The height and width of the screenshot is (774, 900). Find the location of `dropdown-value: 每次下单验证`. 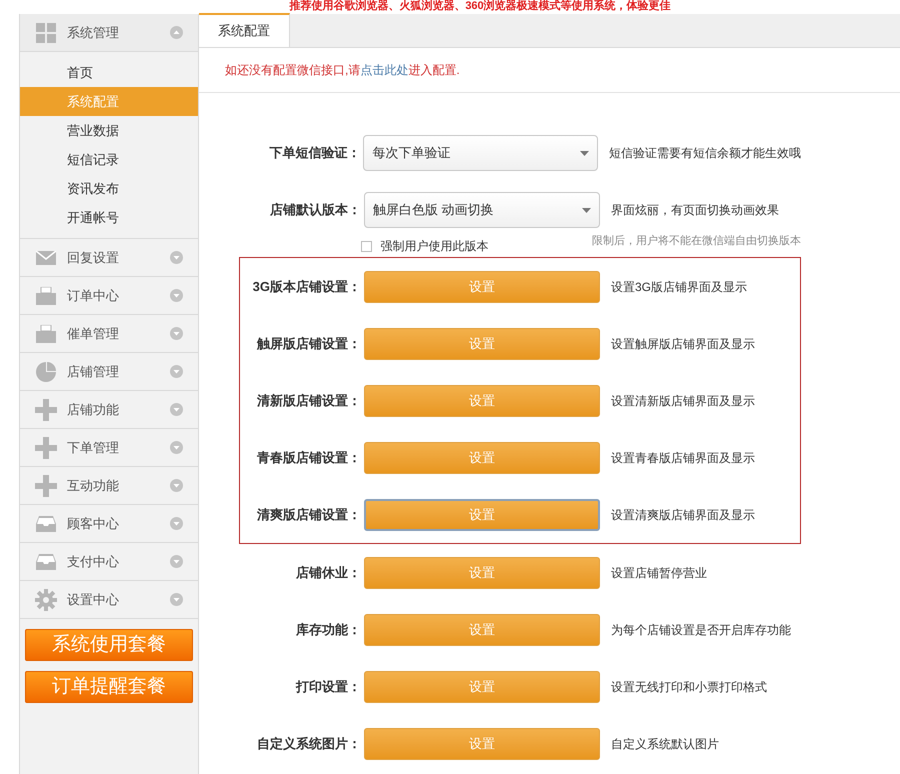

dropdown-value: 每次下单验证 is located at coordinates (412, 153).